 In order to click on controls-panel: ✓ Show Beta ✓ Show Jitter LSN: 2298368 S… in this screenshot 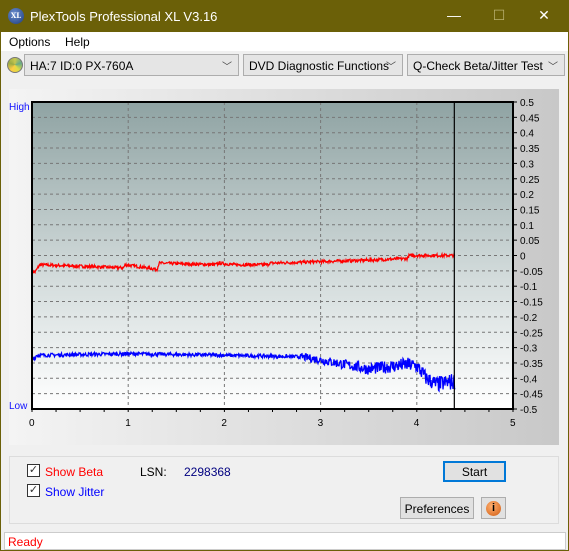, I will do `click(284, 490)`.